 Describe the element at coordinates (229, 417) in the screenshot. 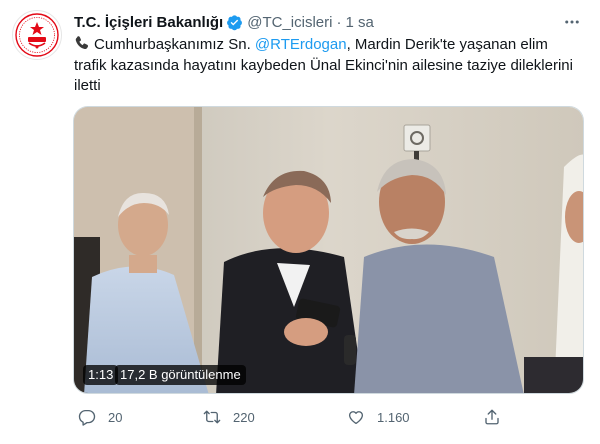

I see `retweet-button: 220` at that location.